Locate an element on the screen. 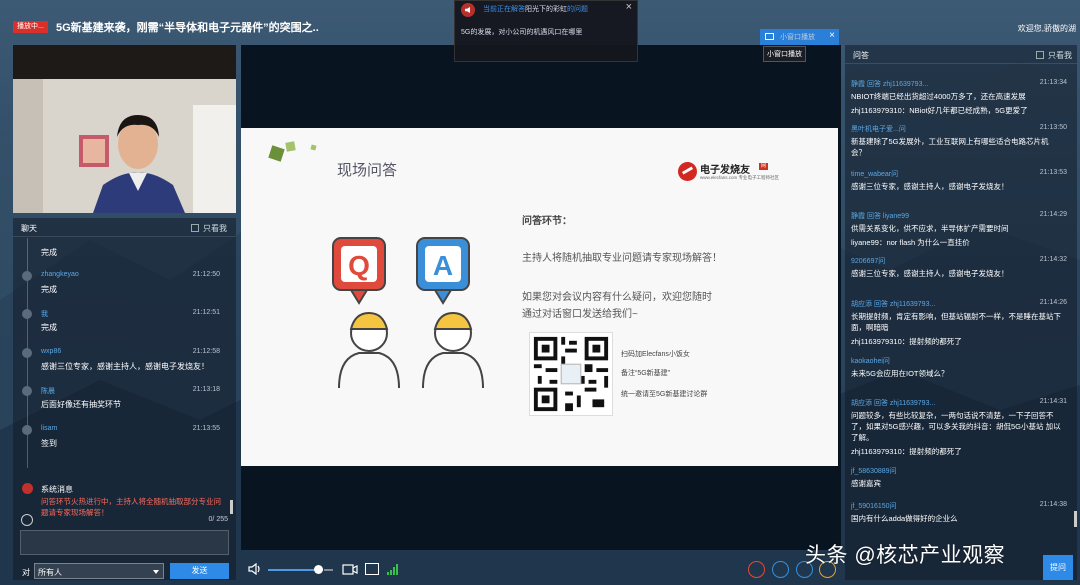  qr-caption: 扫码加Elecfans小饭女 is located at coordinates (655, 354).